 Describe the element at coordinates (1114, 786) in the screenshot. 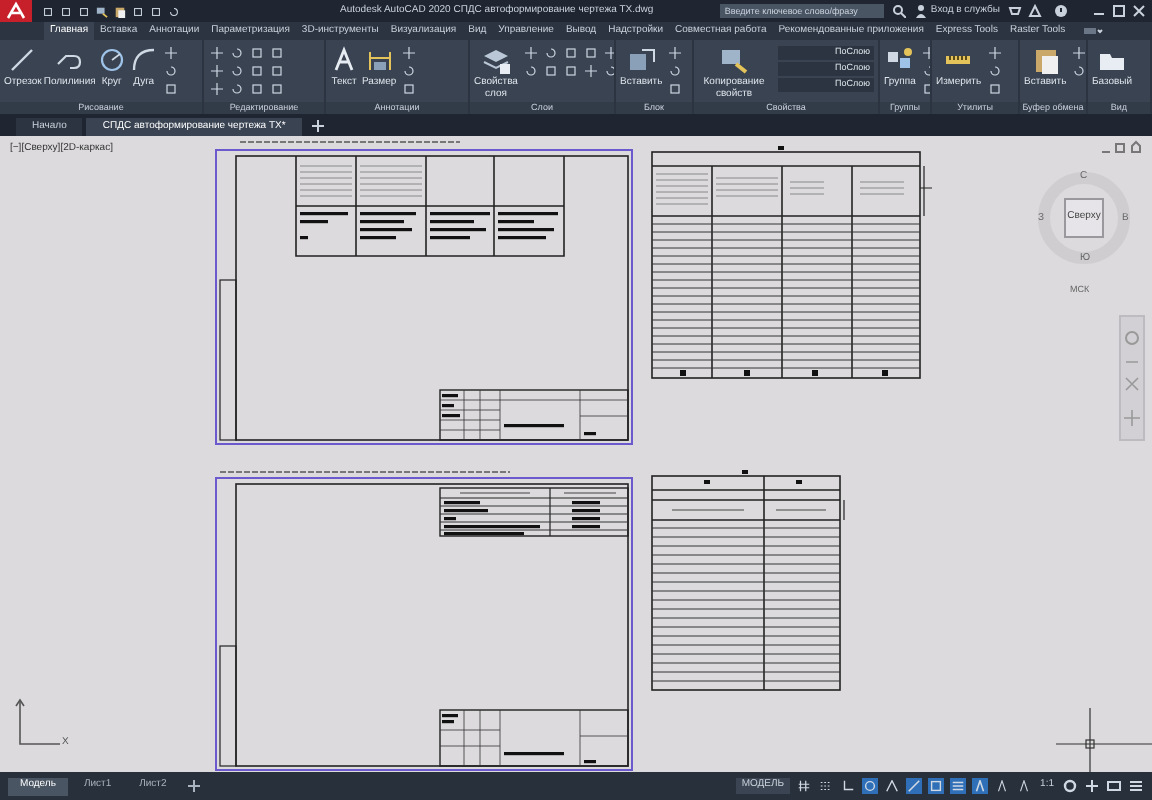

I see `monitor-icon` at that location.